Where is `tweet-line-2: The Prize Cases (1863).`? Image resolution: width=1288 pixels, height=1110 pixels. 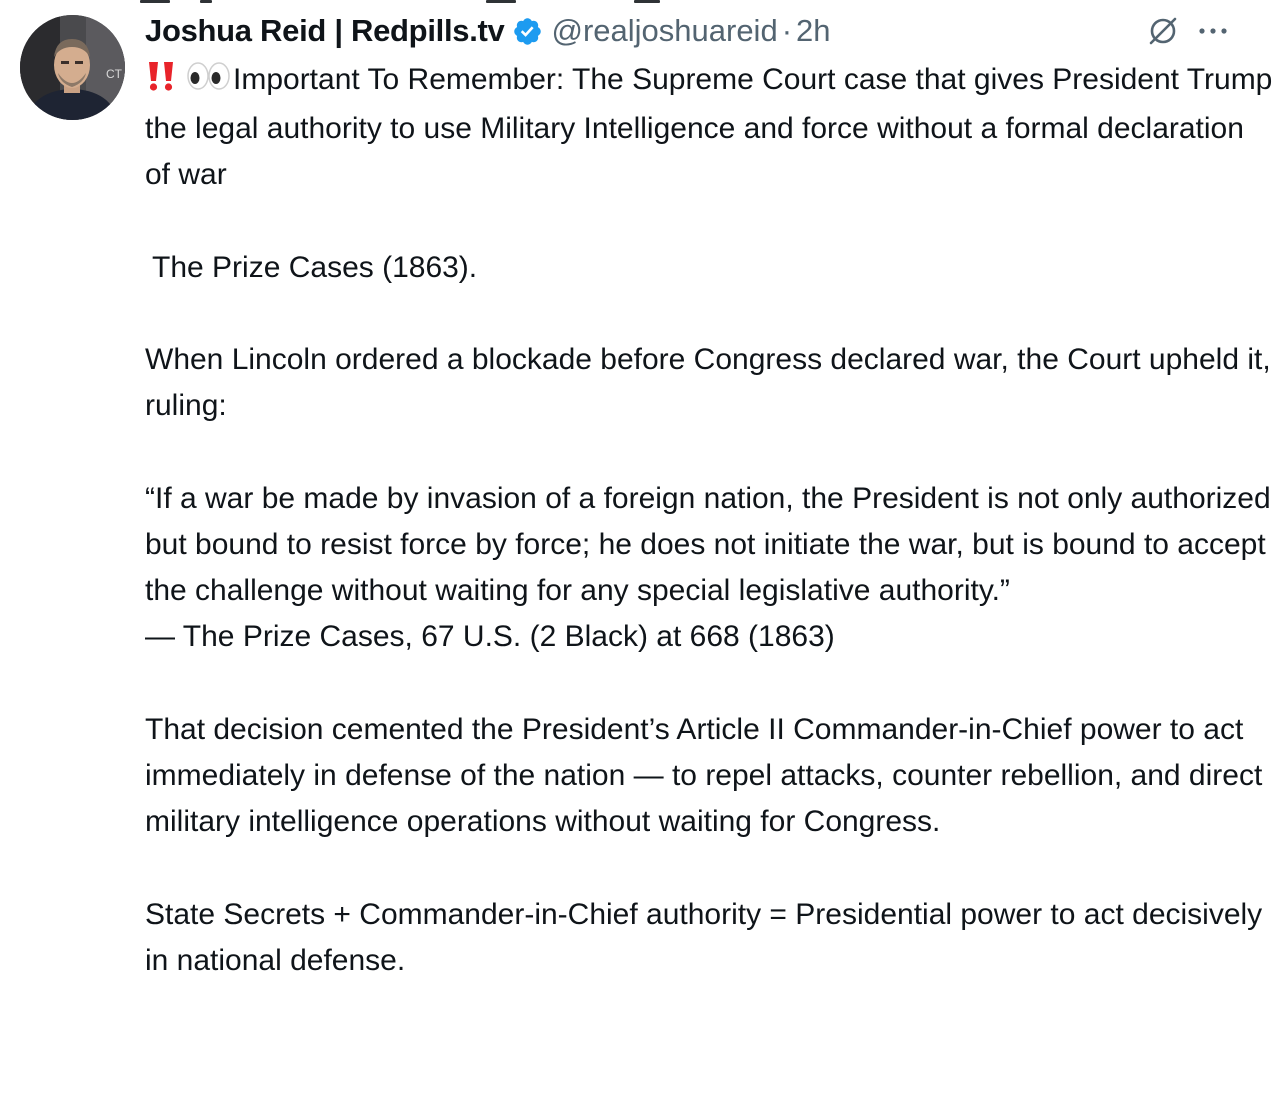 tweet-line-2: The Prize Cases (1863). is located at coordinates (315, 267).